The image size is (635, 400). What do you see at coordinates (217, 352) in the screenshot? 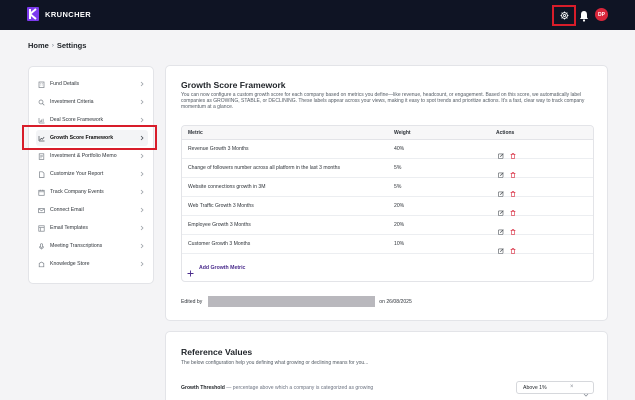
I see `section-title: Reference Values` at bounding box center [217, 352].